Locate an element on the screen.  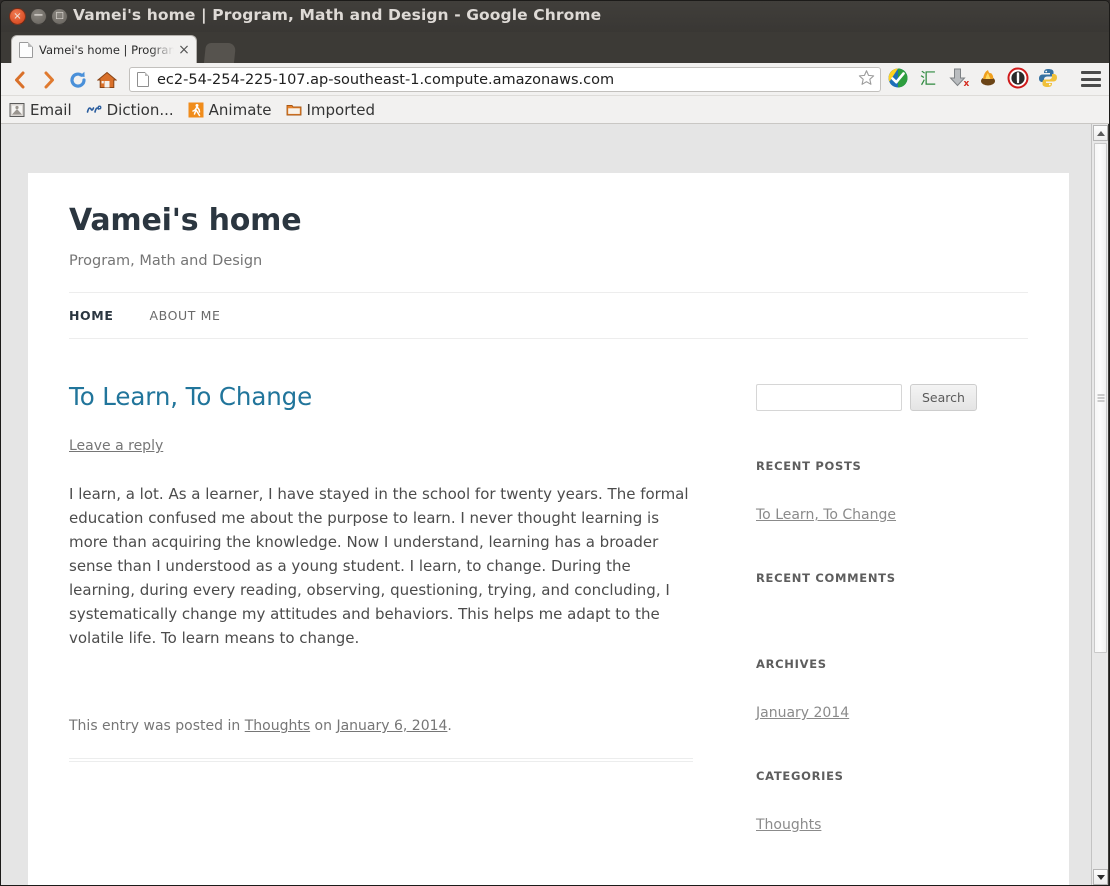
tab-title: Vamei's home | Program, Math and Design is located at coordinates (106, 49).